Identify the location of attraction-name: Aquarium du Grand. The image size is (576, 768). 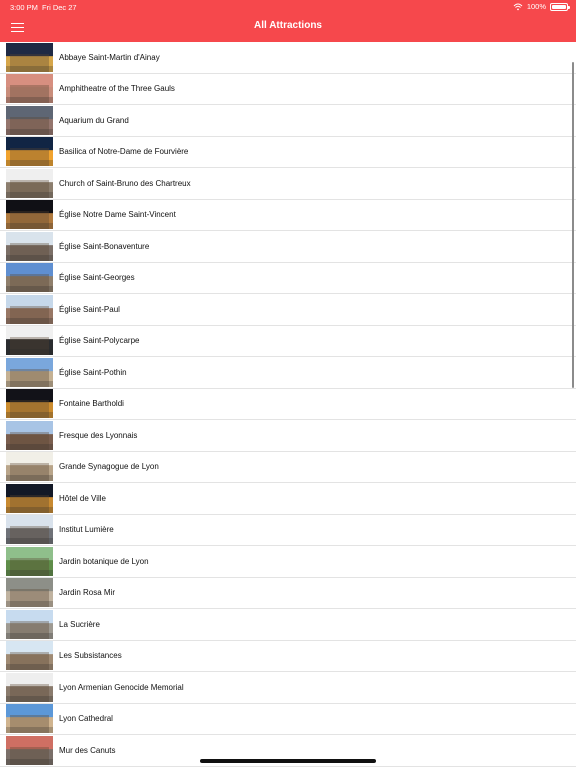
(94, 120).